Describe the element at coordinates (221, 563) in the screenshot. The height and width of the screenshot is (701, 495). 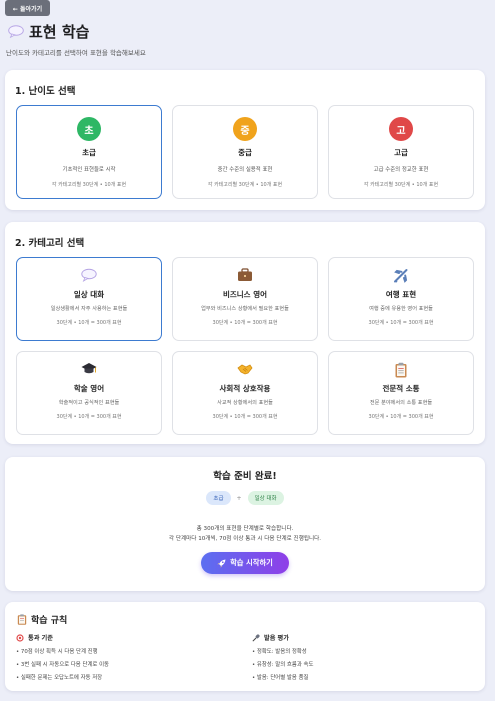
I see `rocket-icon` at that location.